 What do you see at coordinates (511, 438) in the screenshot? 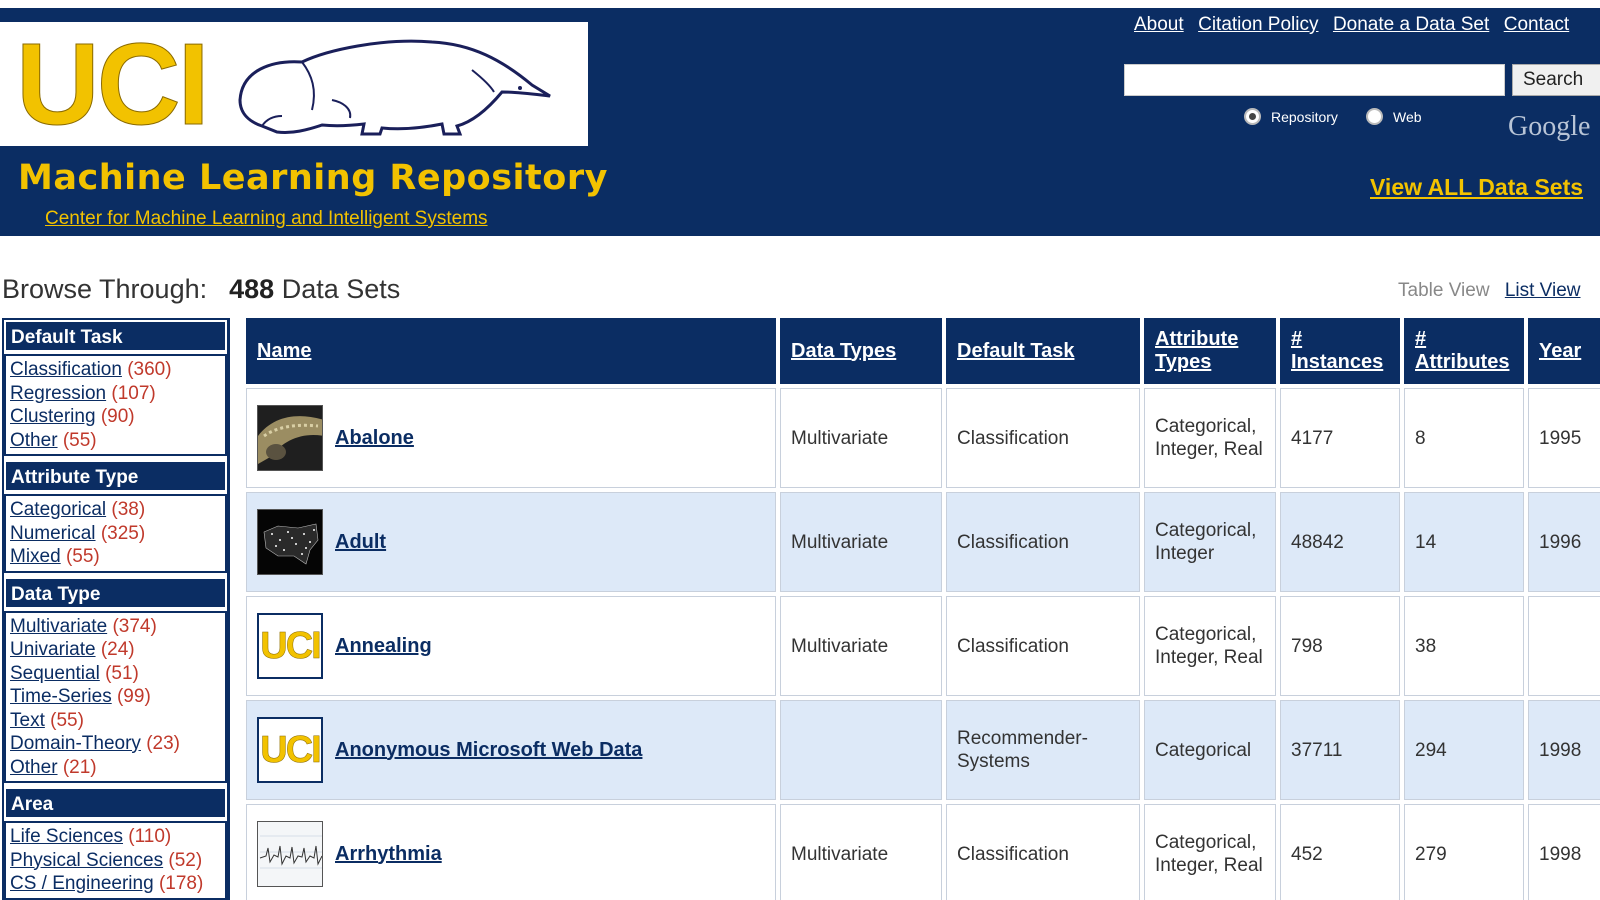
I see `name-cell: Abalone` at bounding box center [511, 438].